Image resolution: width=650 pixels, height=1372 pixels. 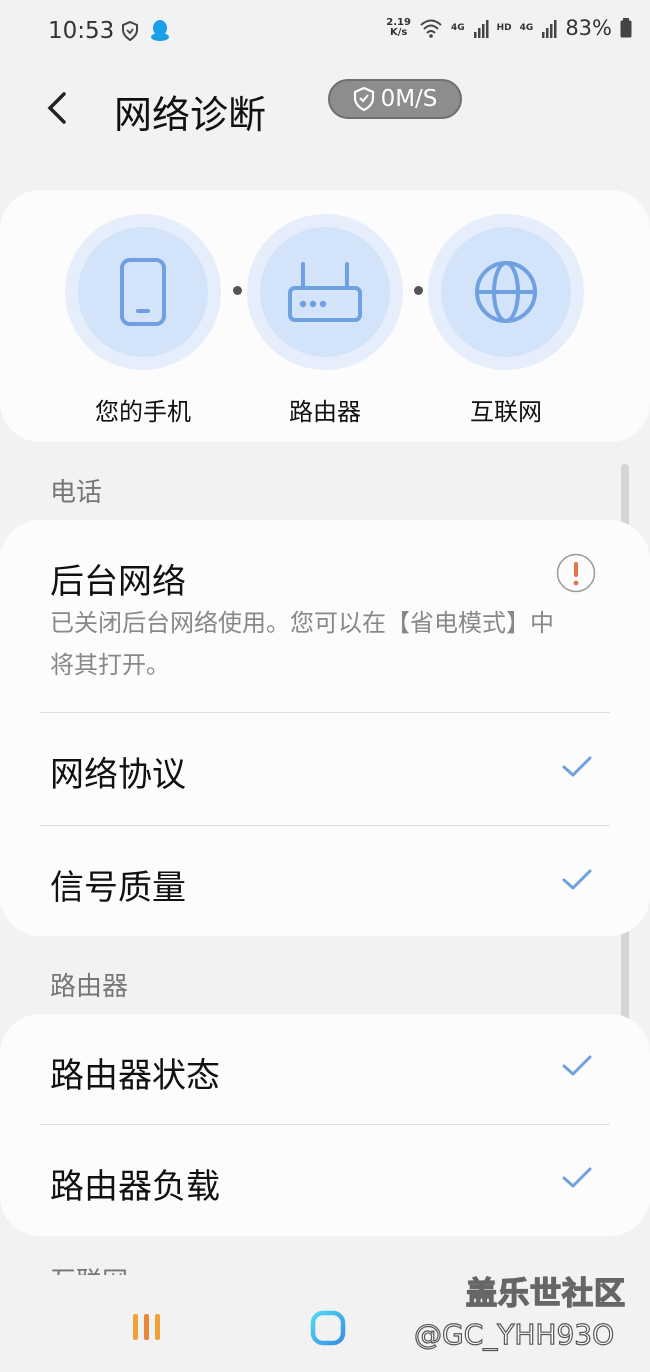 What do you see at coordinates (302, 644) in the screenshot?
I see `item-description: 已关闭后台网络使用。您可以在【省电模式】中将其打开。` at bounding box center [302, 644].